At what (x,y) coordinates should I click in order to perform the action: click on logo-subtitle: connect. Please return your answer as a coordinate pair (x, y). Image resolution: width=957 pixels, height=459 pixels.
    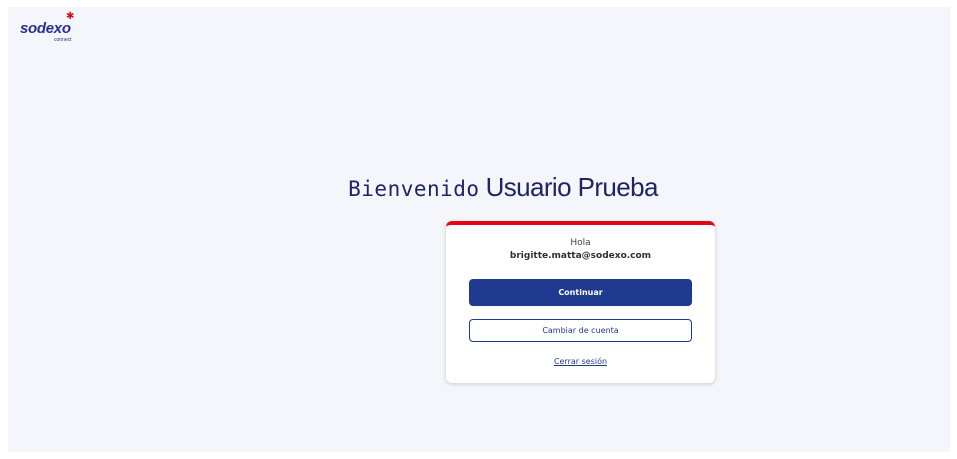
    Looking at the image, I should click on (63, 40).